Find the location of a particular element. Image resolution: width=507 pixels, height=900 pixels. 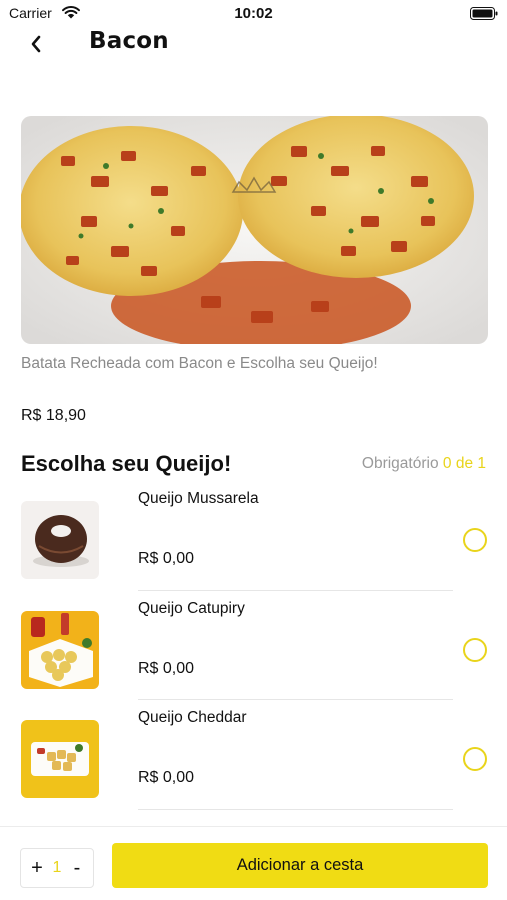

back-button is located at coordinates (36, 44).